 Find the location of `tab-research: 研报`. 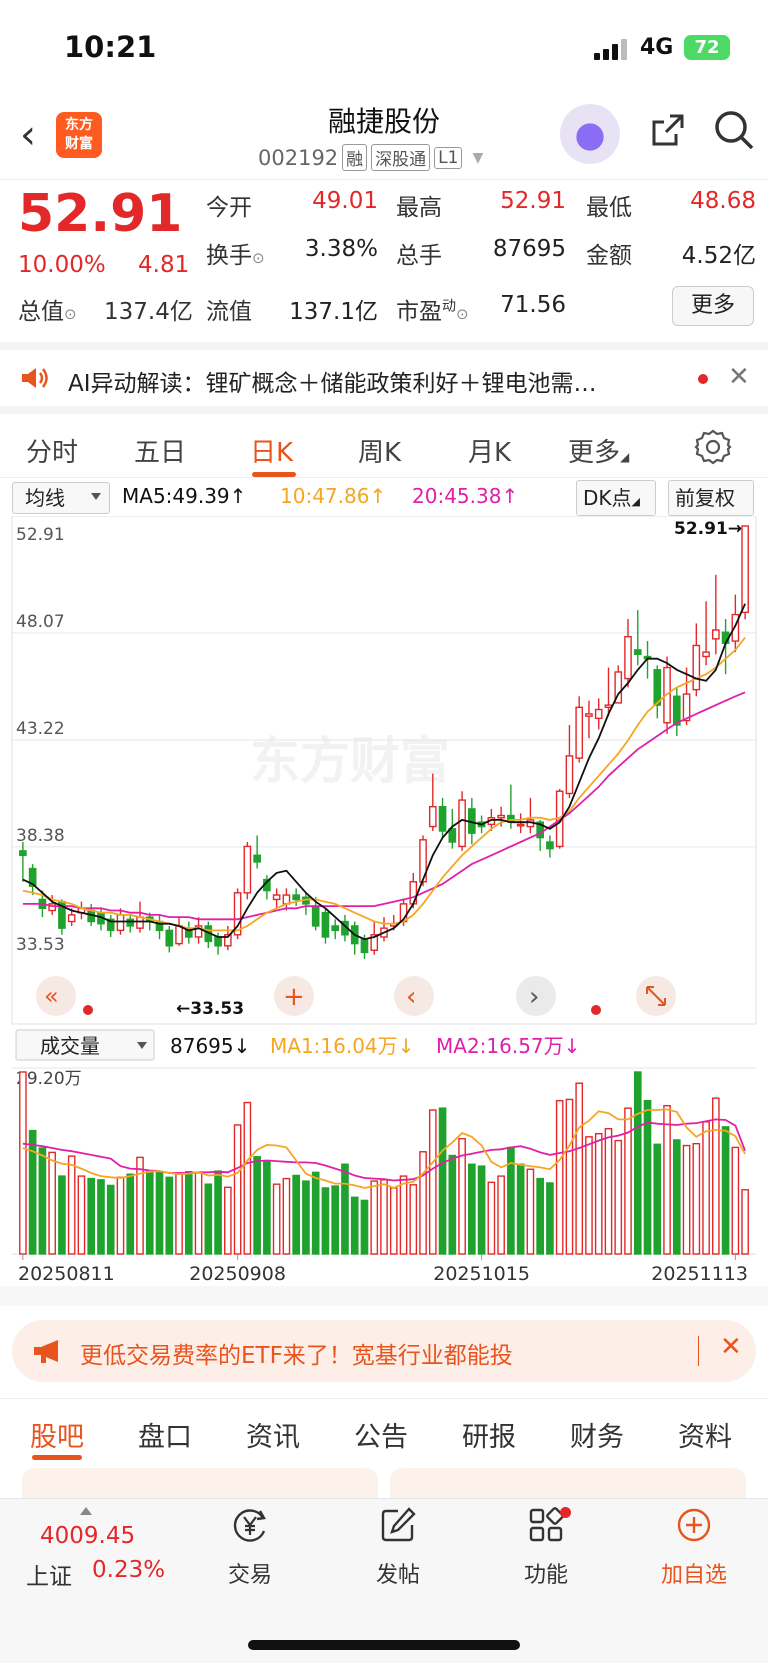

tab-research: 研报 is located at coordinates (489, 1434).